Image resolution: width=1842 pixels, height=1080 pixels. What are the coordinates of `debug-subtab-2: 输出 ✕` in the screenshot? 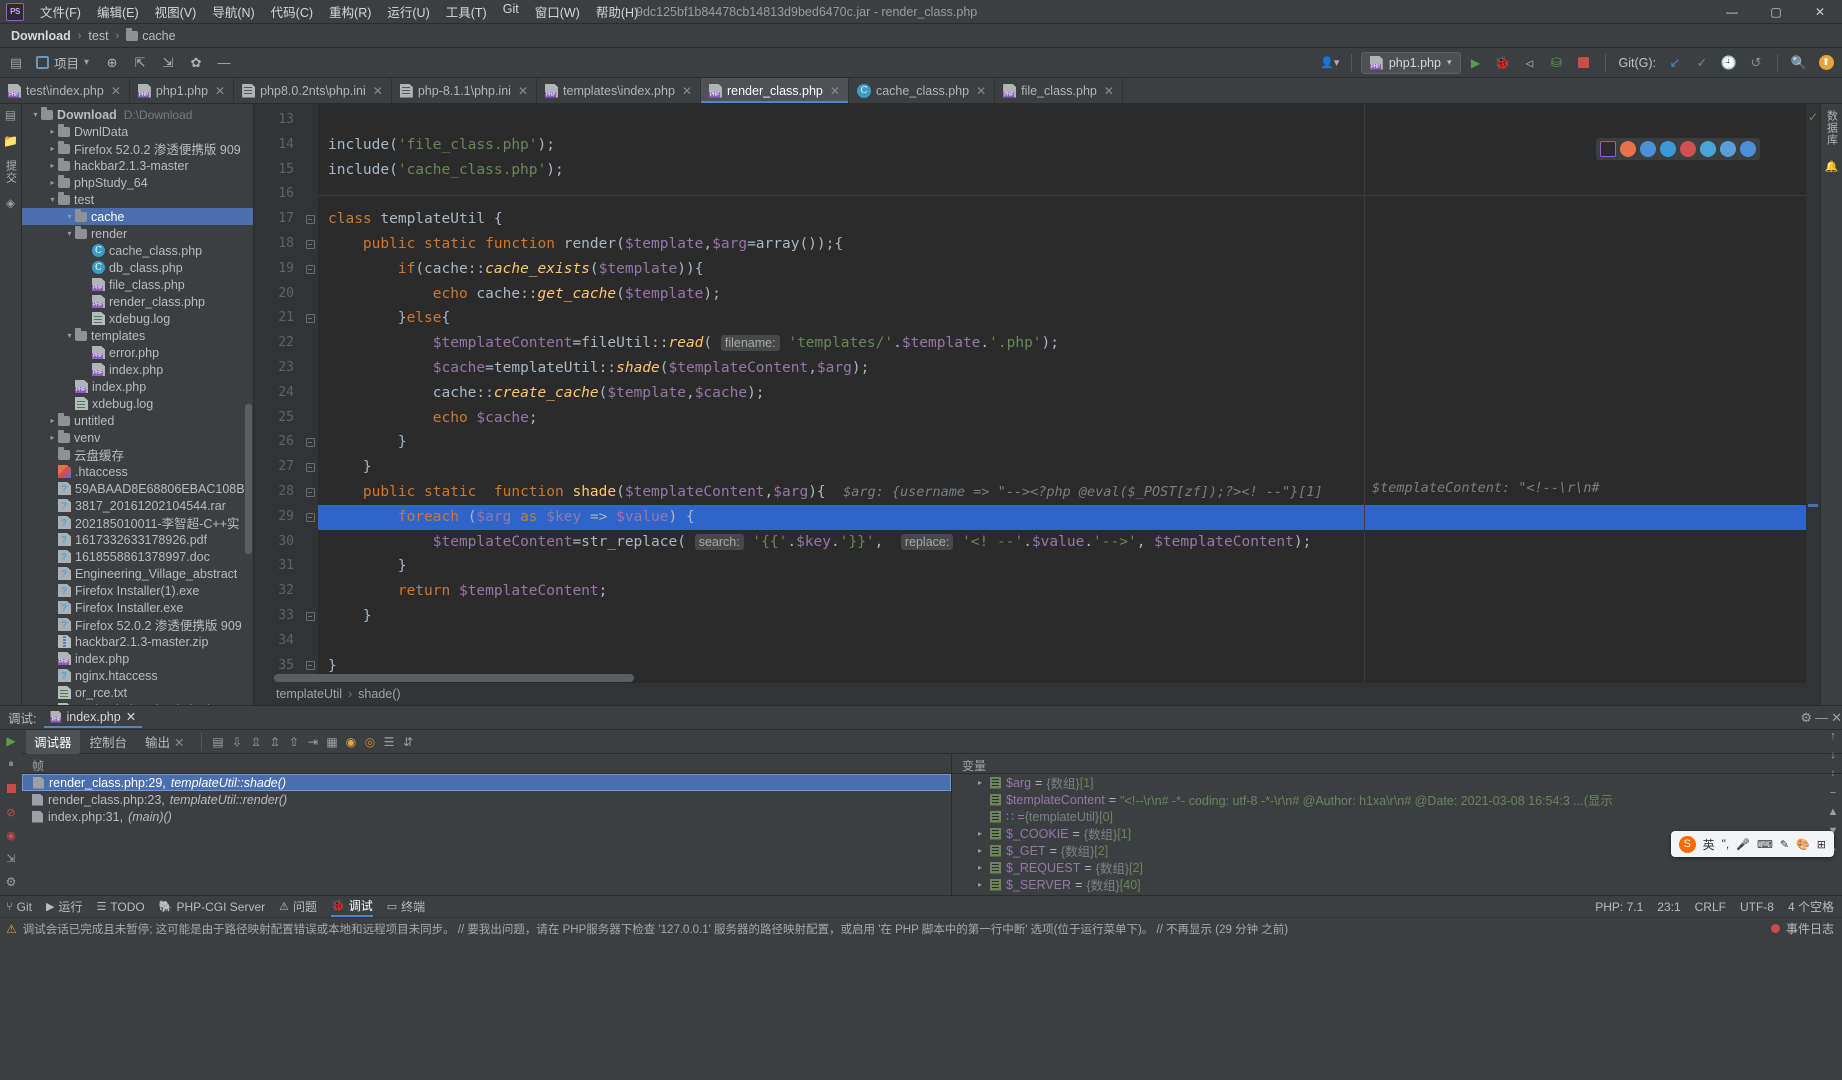 It's located at (165, 741).